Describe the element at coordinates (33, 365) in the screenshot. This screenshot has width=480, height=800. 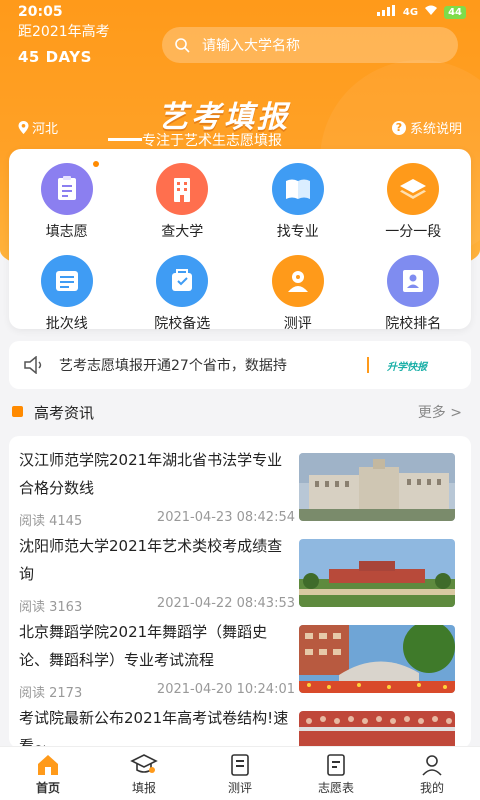
I see `speaker-icon` at that location.